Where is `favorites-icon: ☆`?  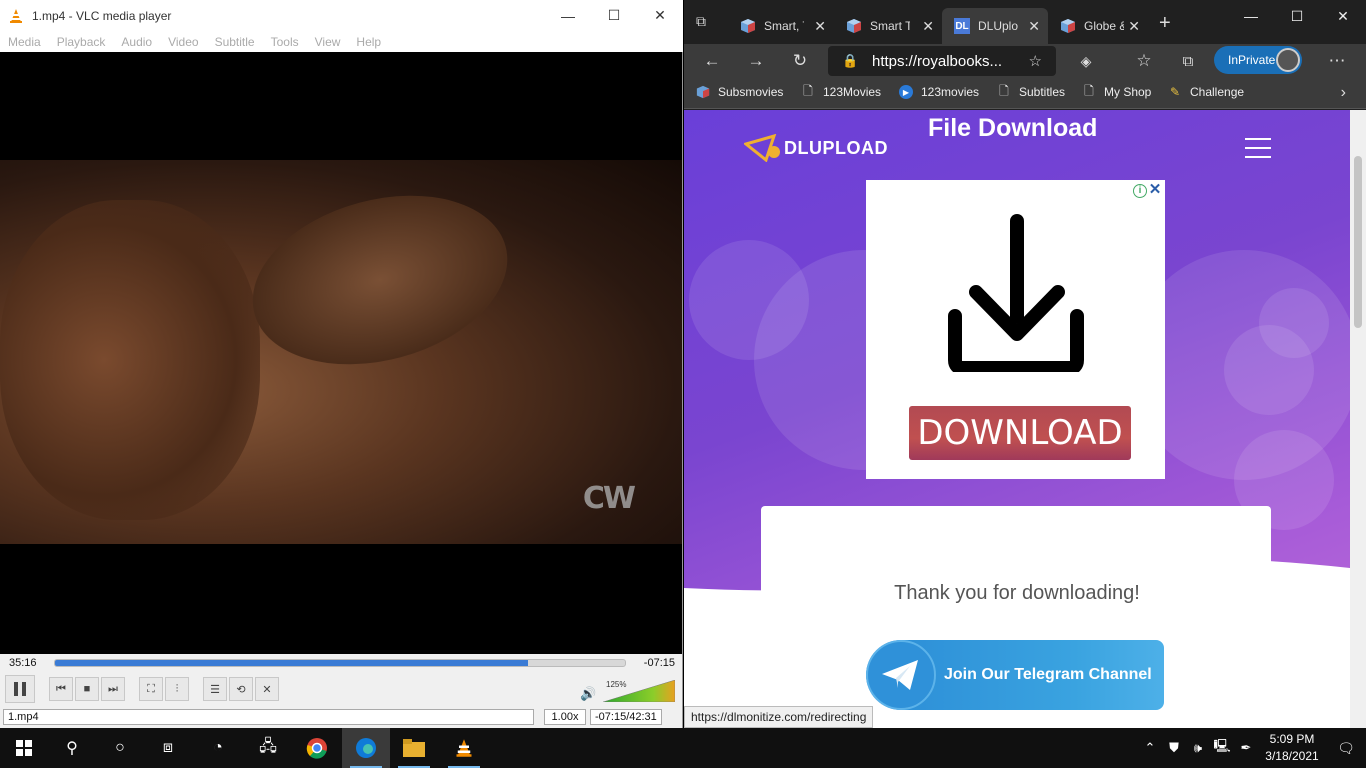 favorites-icon: ☆ is located at coordinates (1144, 61).